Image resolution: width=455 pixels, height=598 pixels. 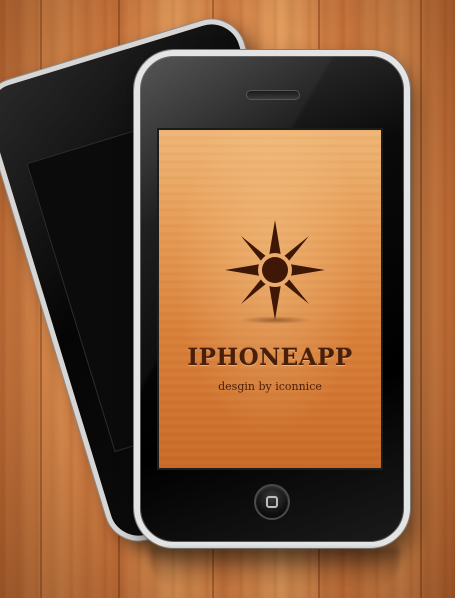 I want to click on logo-shadow, so click(x=275, y=320).